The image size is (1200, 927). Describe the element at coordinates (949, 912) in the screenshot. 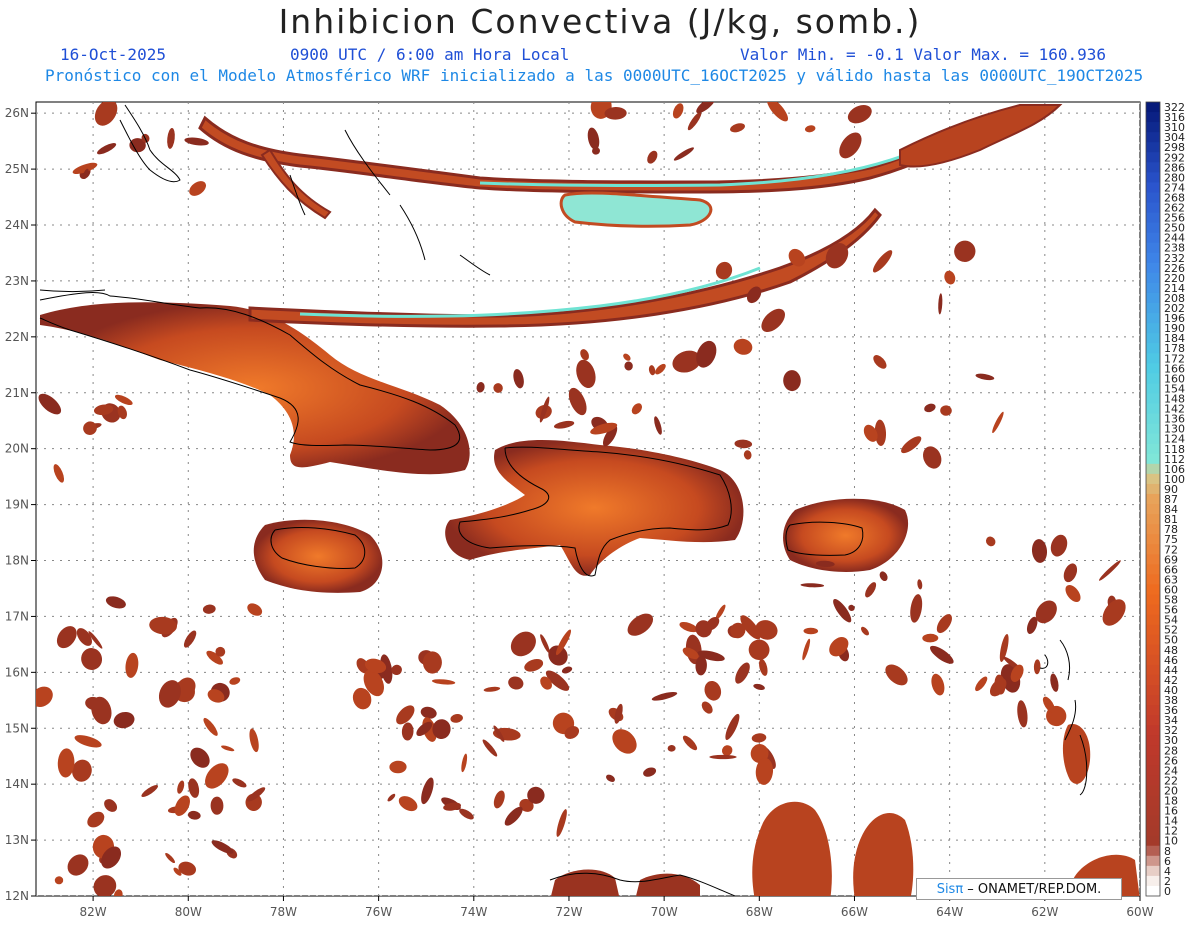

I see `lon-label: 64W` at that location.